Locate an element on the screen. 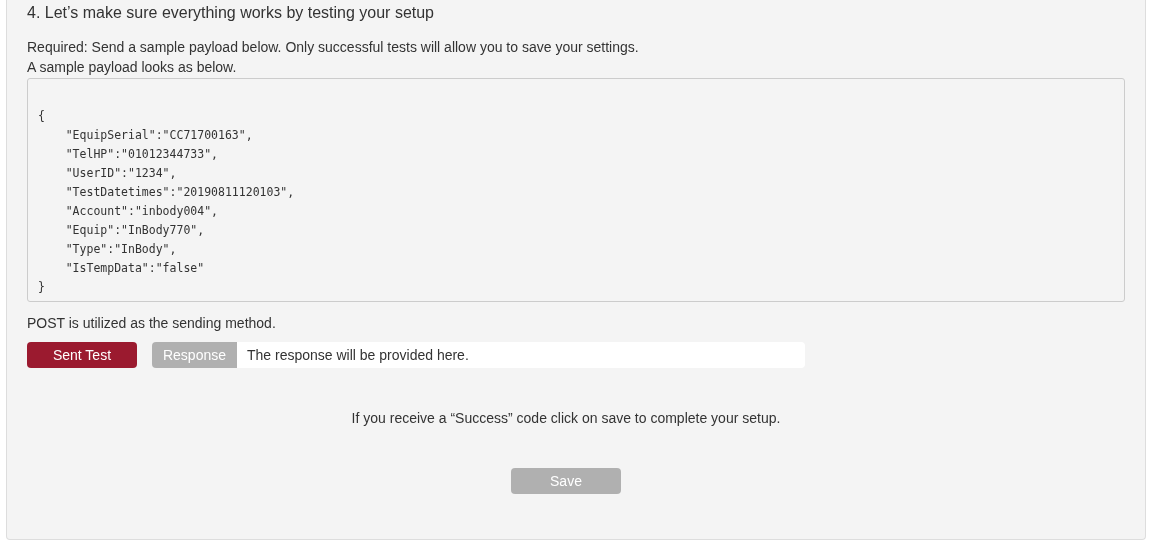  success-note: If you receive a “Success” code click on save to complete your setup. is located at coordinates (566, 418).